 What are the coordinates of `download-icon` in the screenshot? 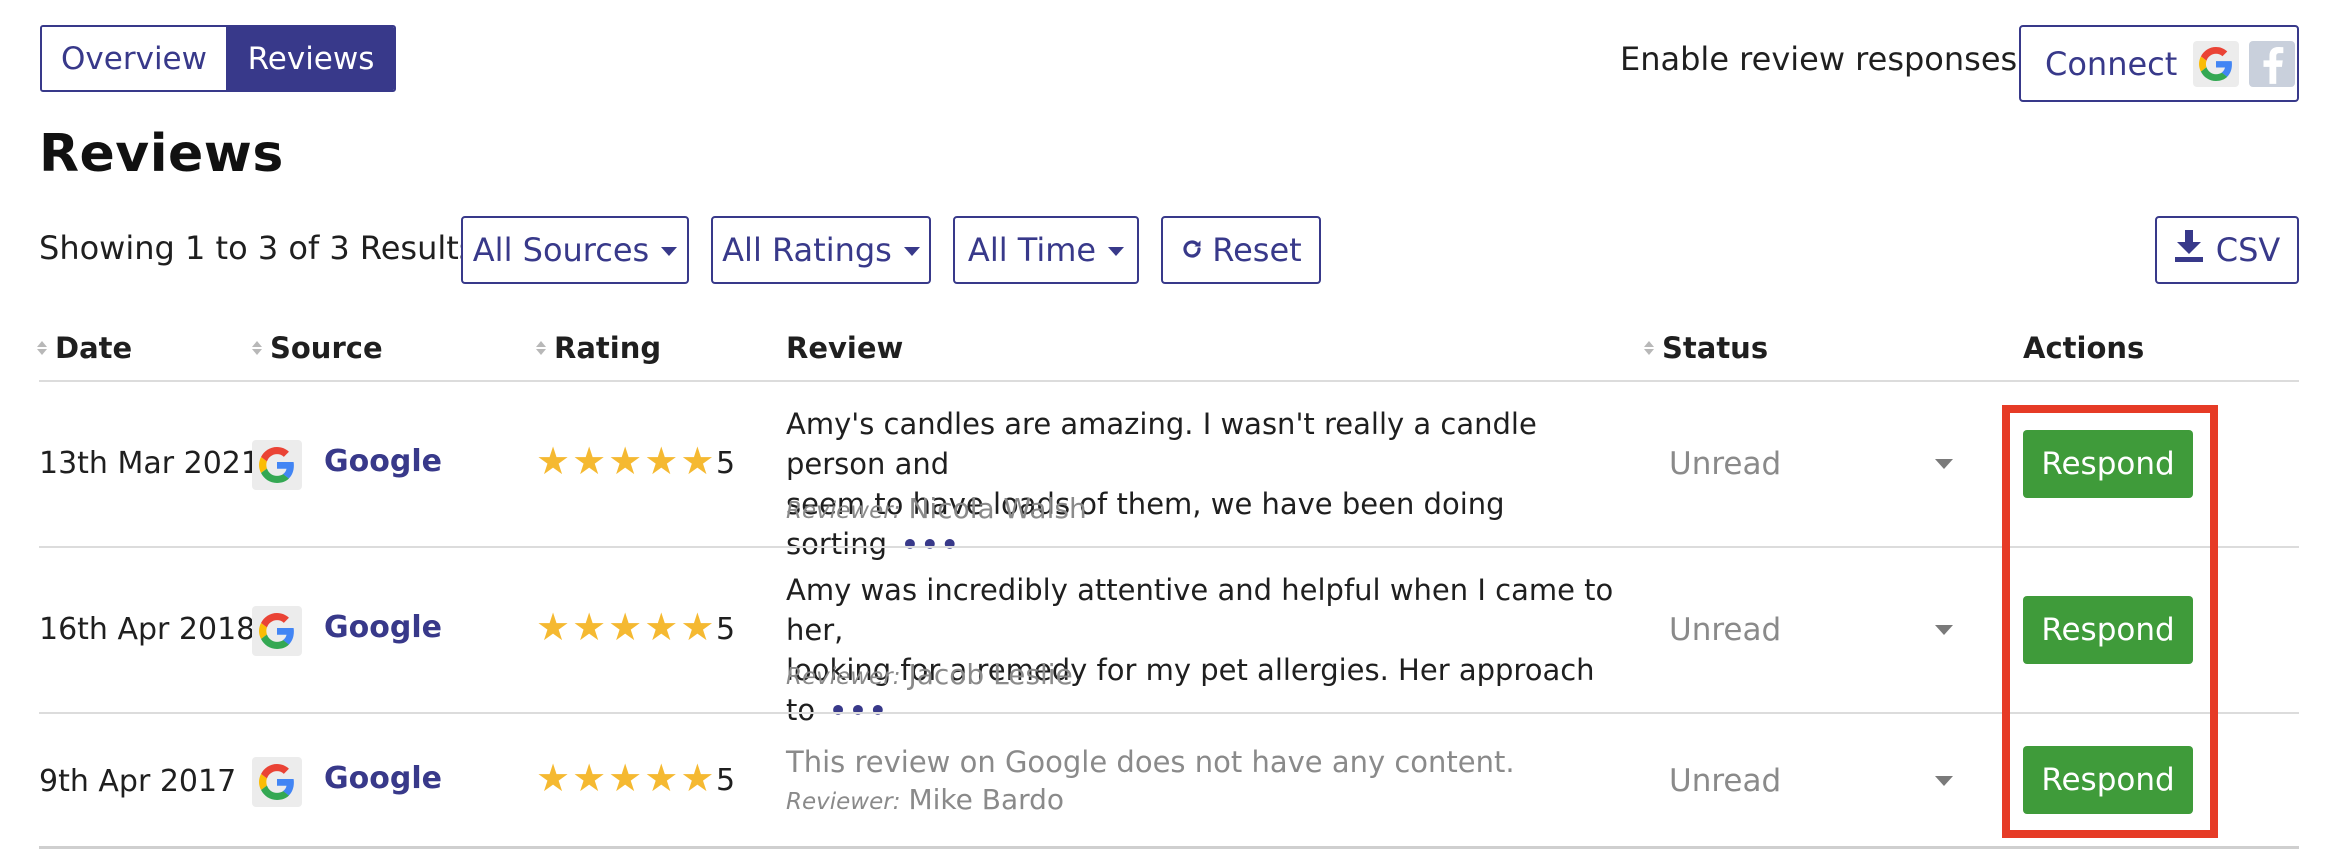 It's located at (2189, 250).